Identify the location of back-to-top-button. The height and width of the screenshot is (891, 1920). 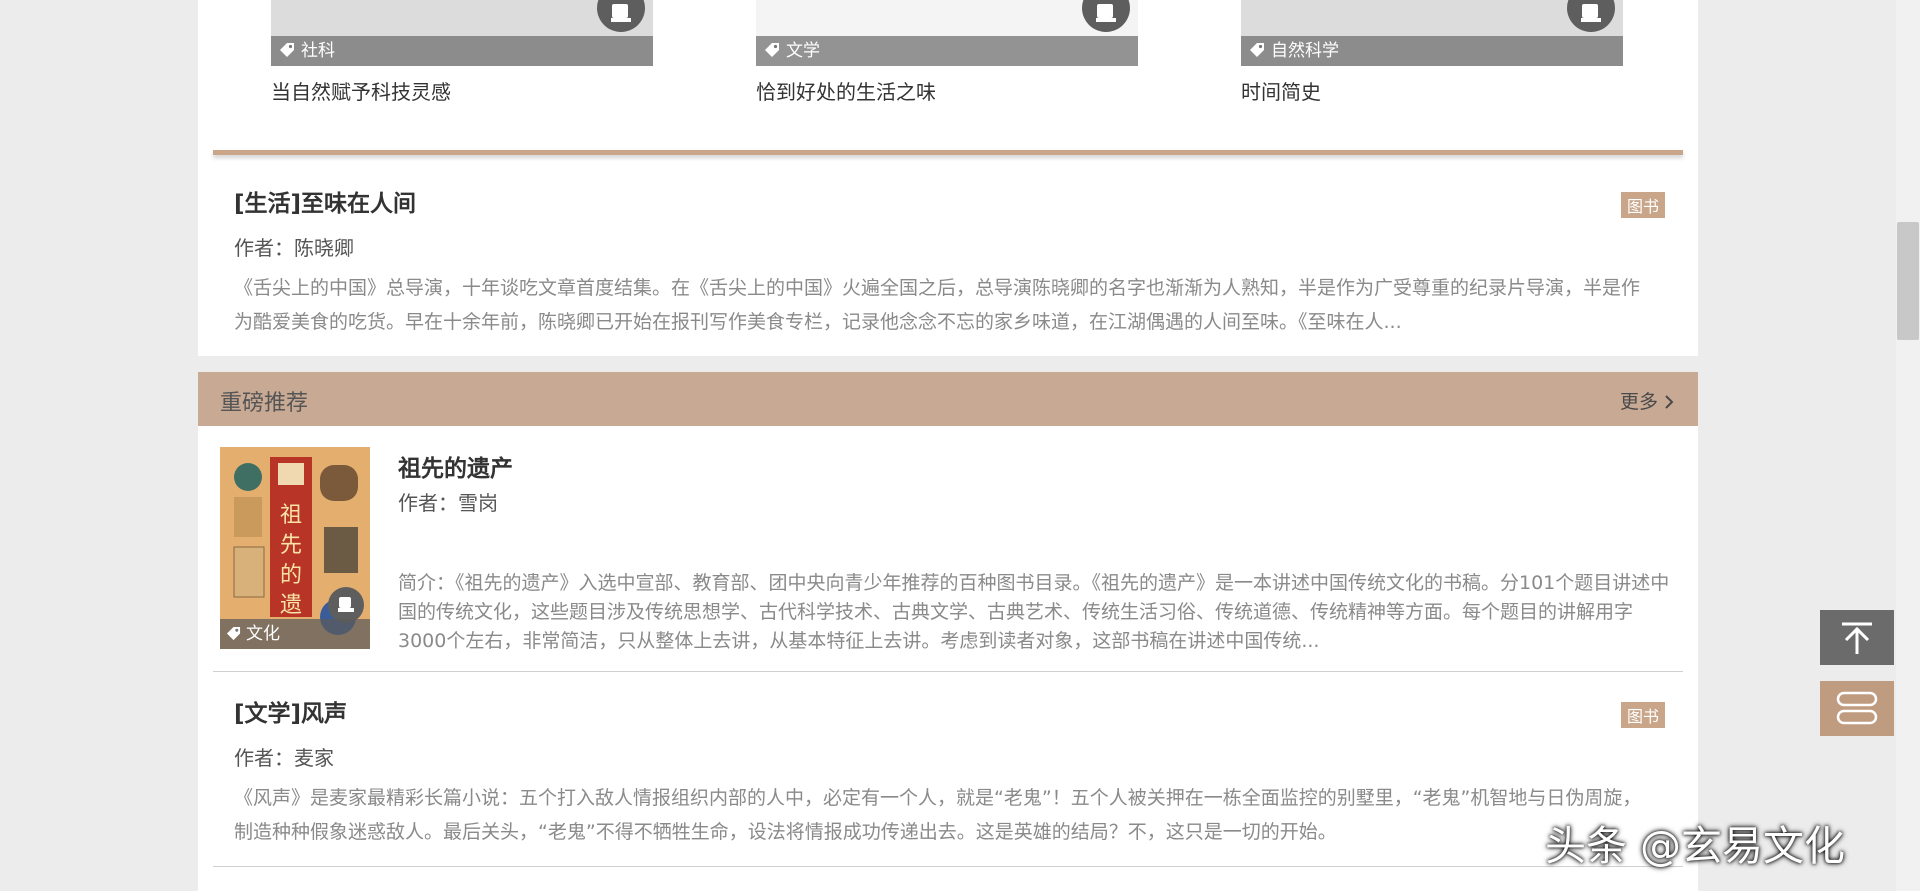
(1857, 637).